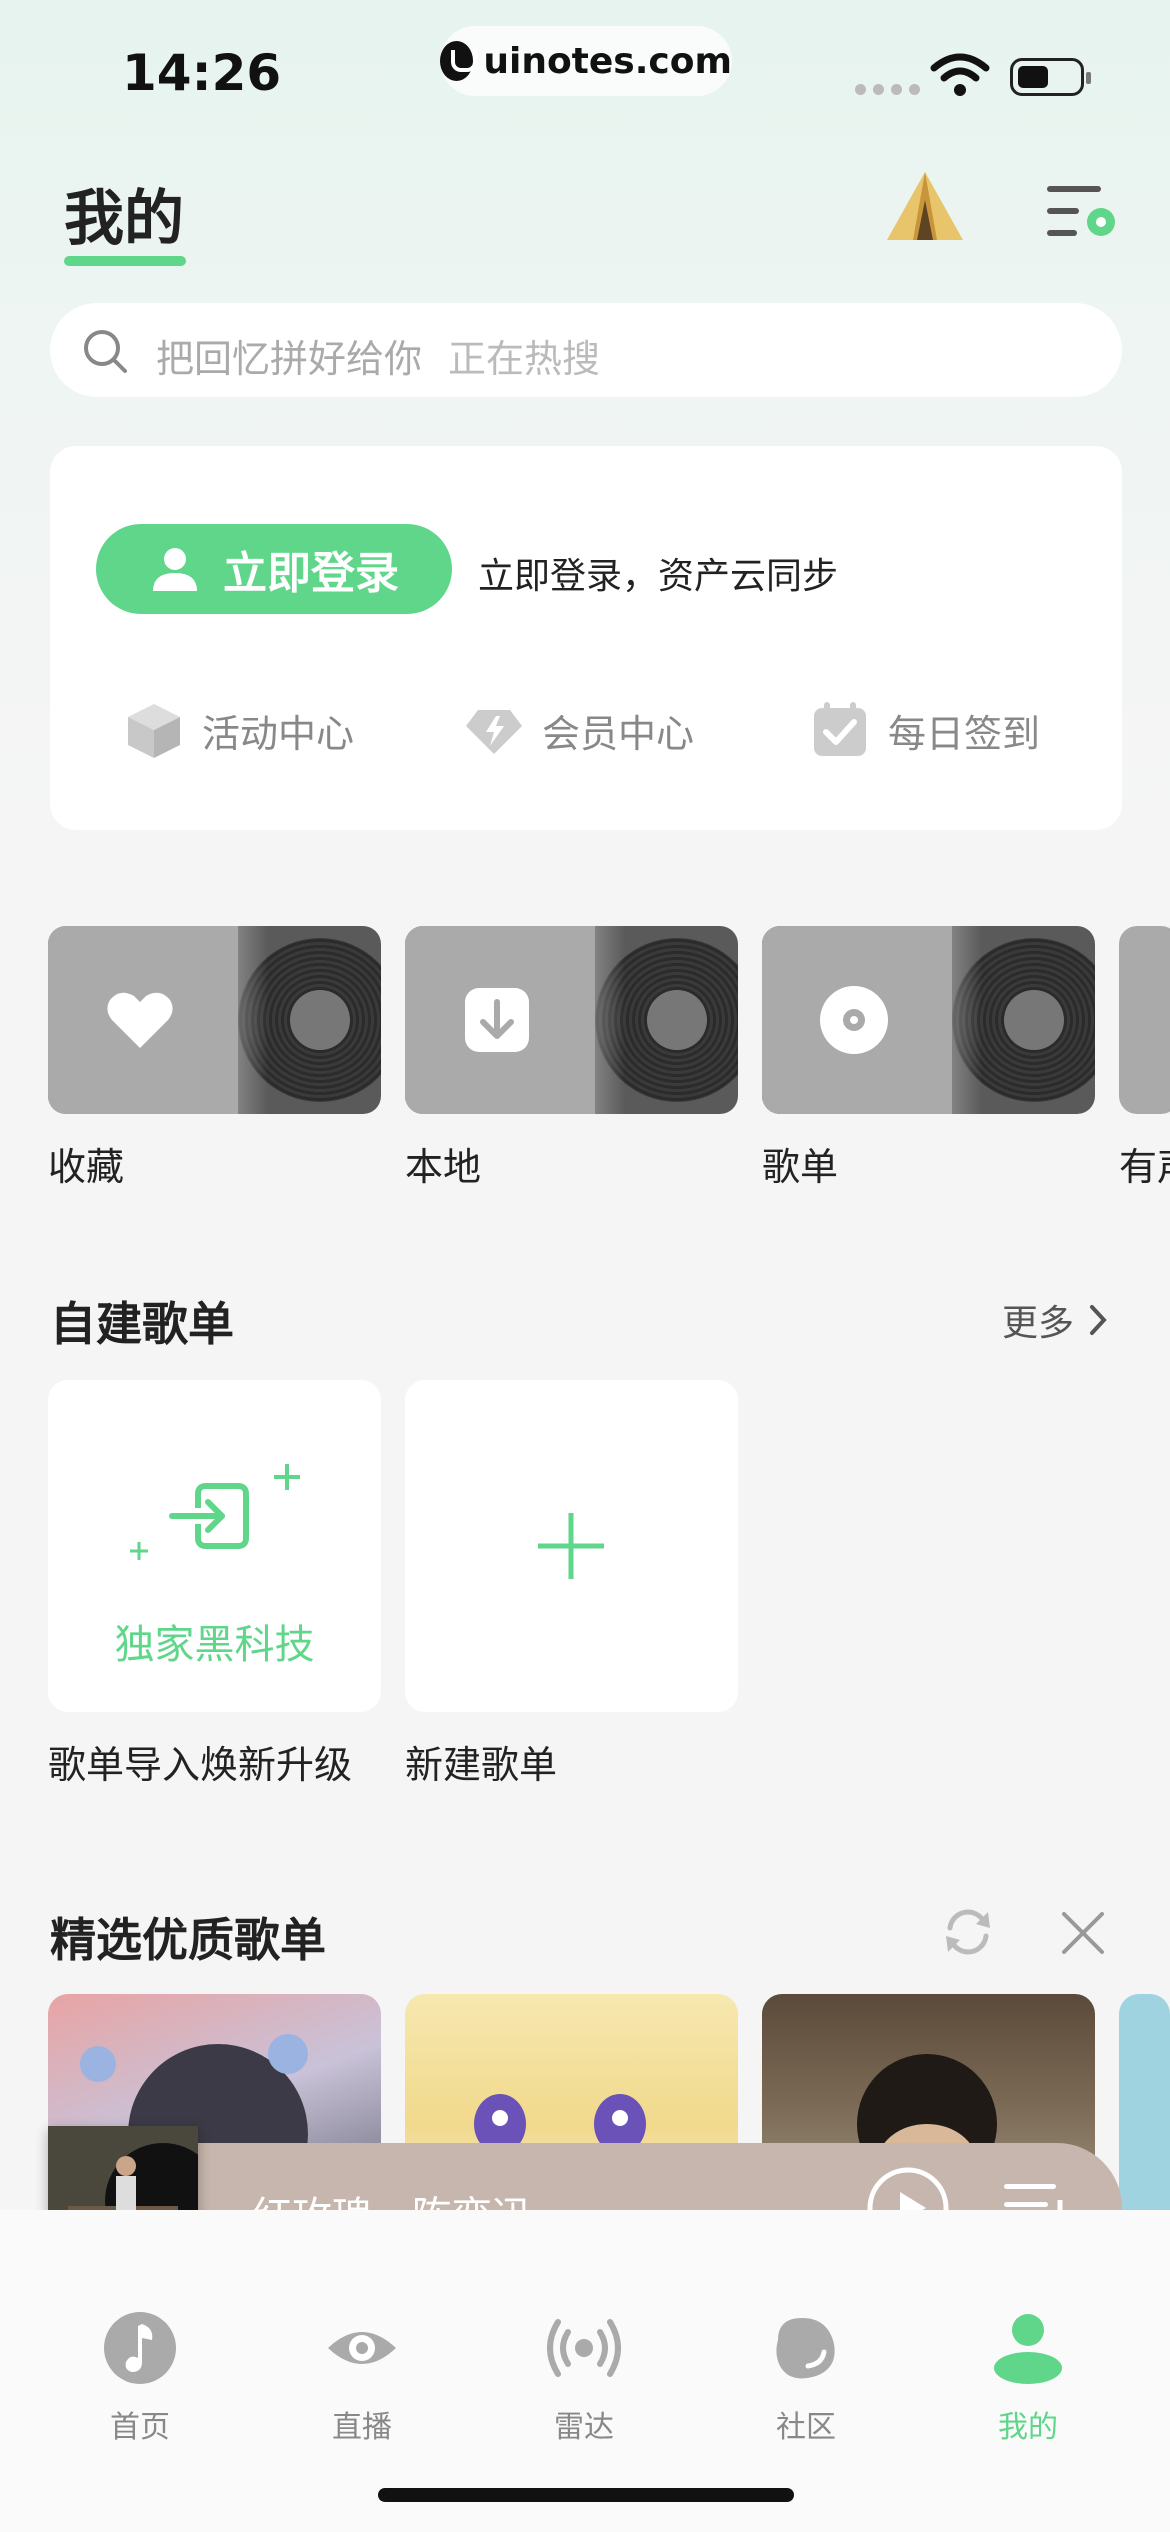 The image size is (1170, 2532). What do you see at coordinates (1028, 2349) in the screenshot?
I see `profile-icon` at bounding box center [1028, 2349].